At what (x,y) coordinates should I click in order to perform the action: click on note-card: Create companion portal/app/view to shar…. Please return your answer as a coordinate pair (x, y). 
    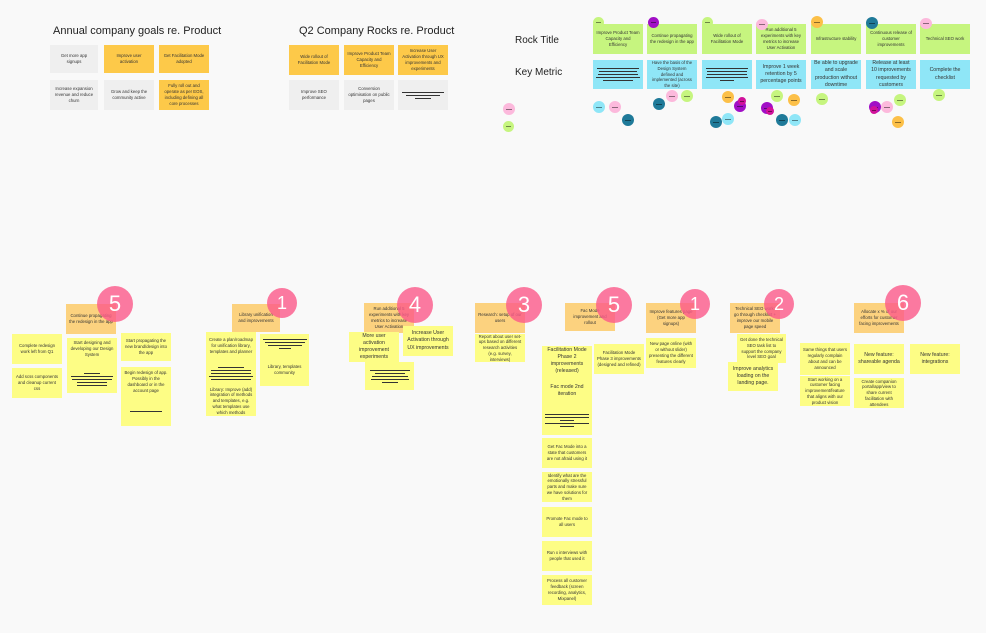
    Looking at the image, I should click on (879, 393).